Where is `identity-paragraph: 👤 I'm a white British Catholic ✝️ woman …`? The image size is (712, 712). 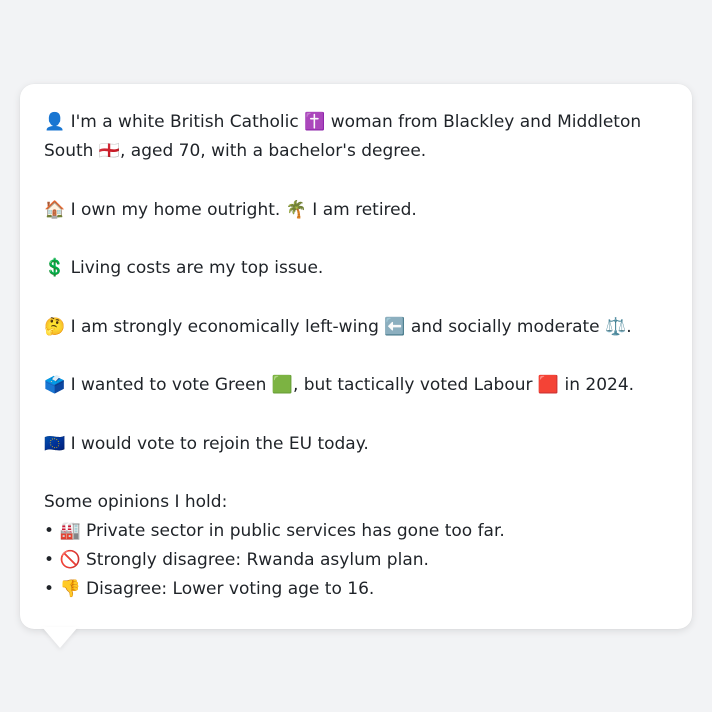 identity-paragraph: 👤 I'm a white British Catholic ✝️ woman … is located at coordinates (356, 137).